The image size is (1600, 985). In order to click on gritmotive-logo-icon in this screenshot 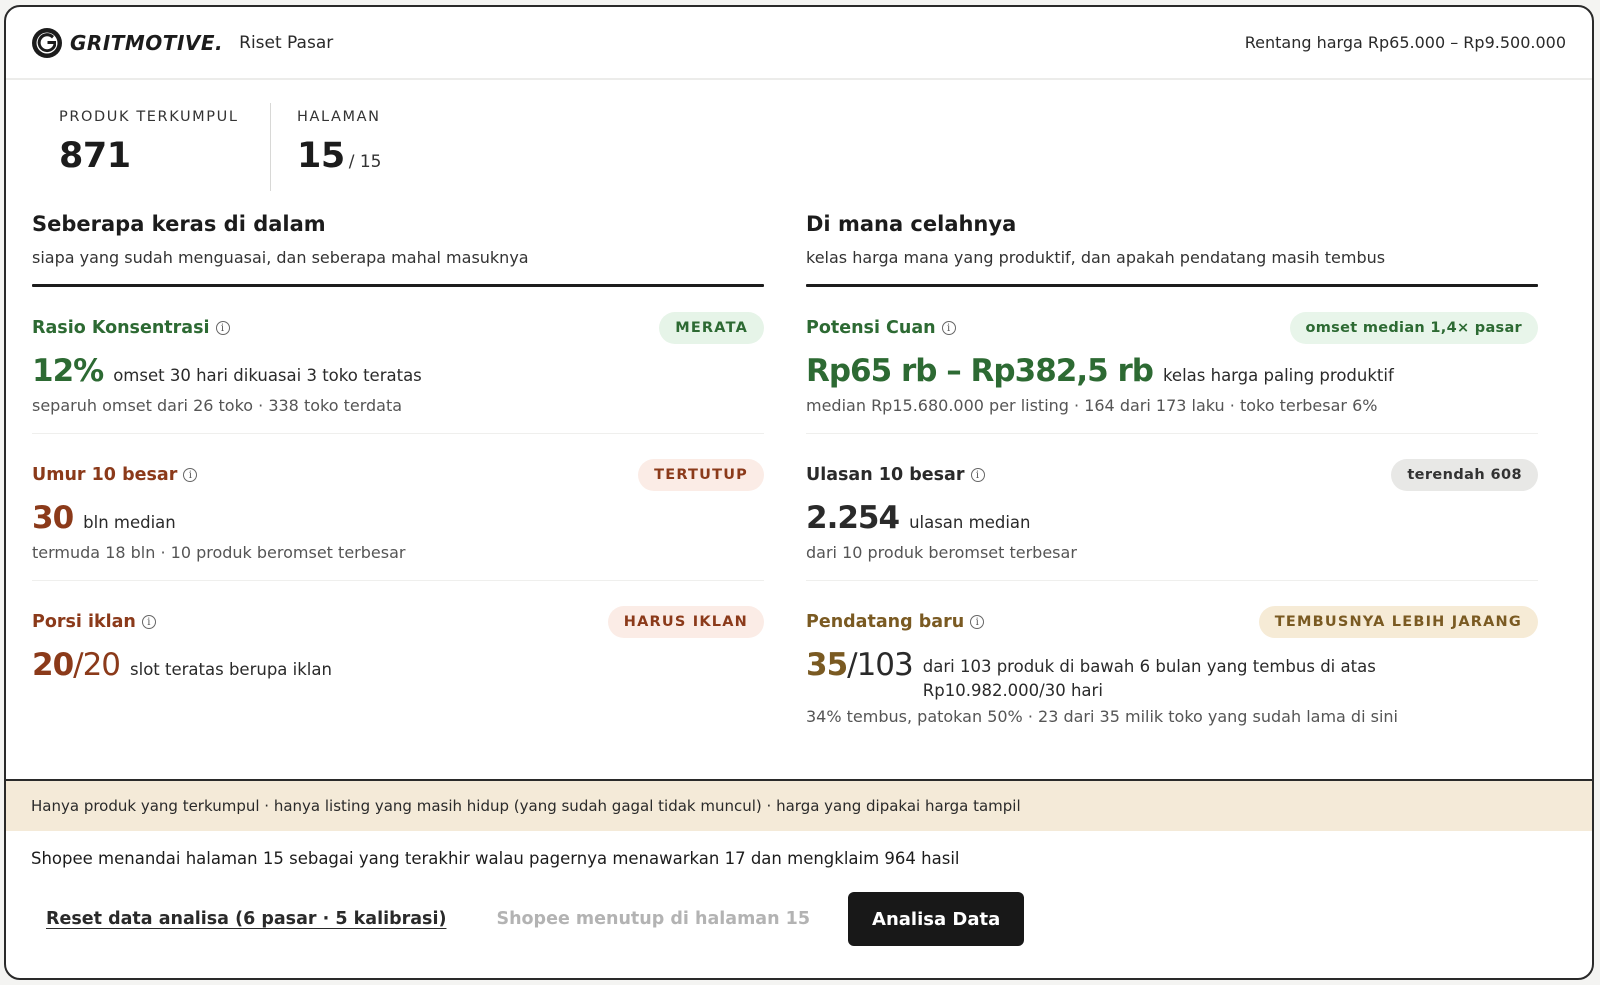, I will do `click(47, 43)`.